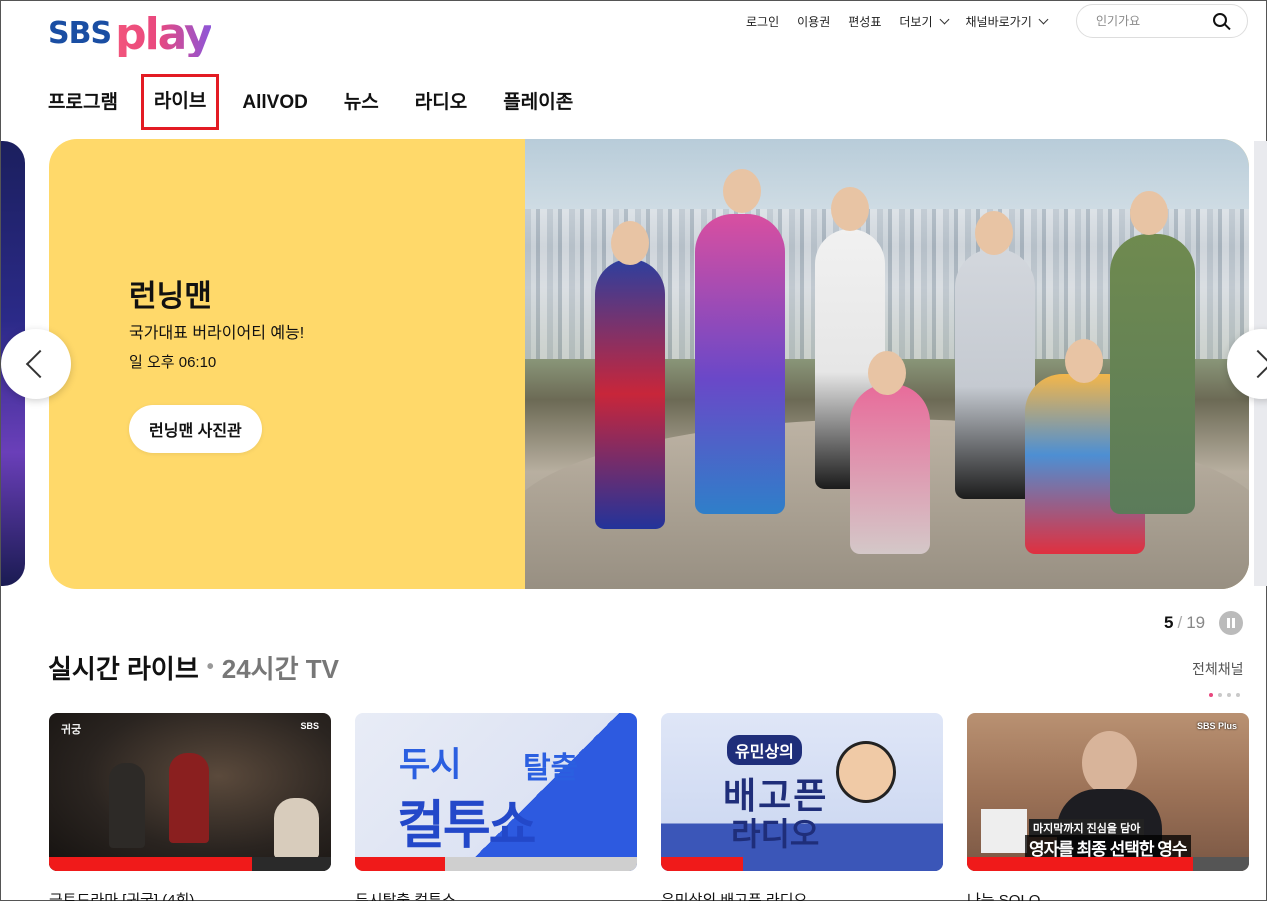 This screenshot has width=1267, height=901. What do you see at coordinates (1218, 669) in the screenshot?
I see `all-channels-link: 전체채널` at bounding box center [1218, 669].